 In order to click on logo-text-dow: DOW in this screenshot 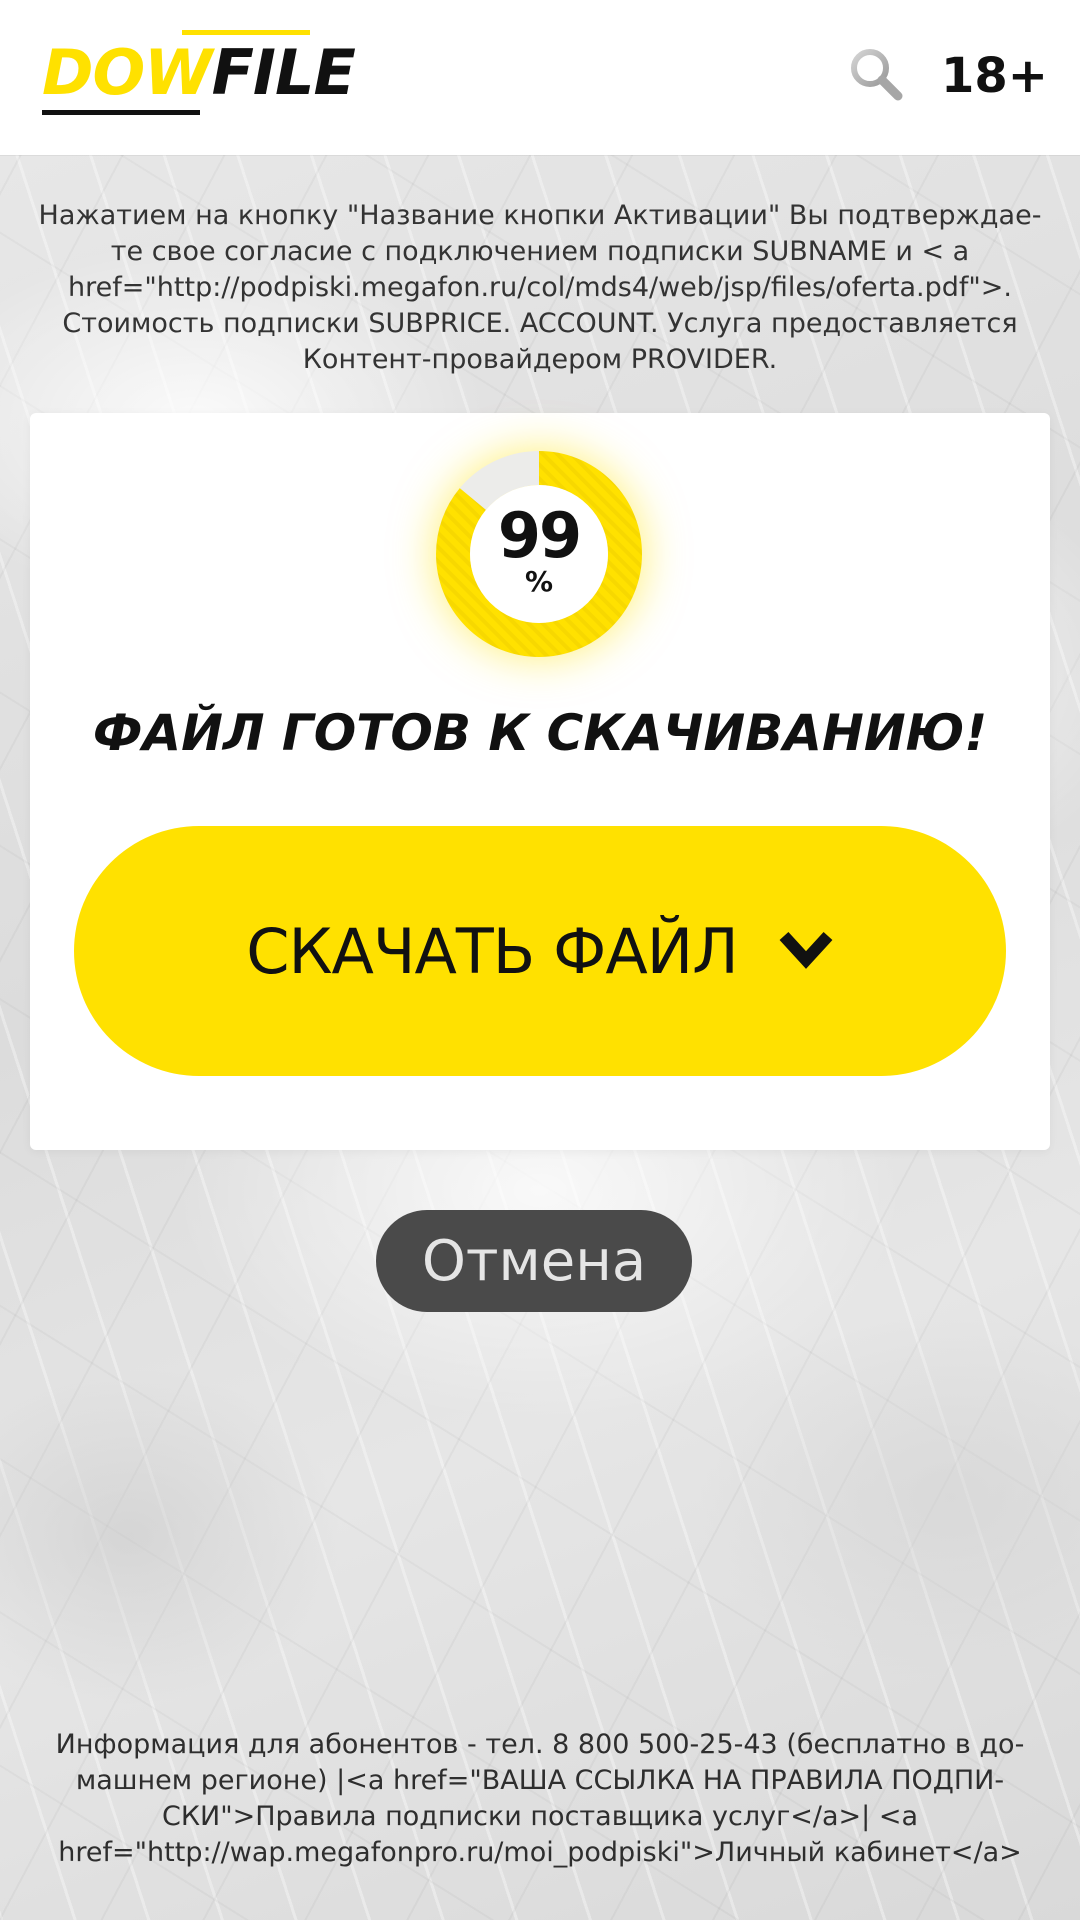, I will do `click(127, 72)`.